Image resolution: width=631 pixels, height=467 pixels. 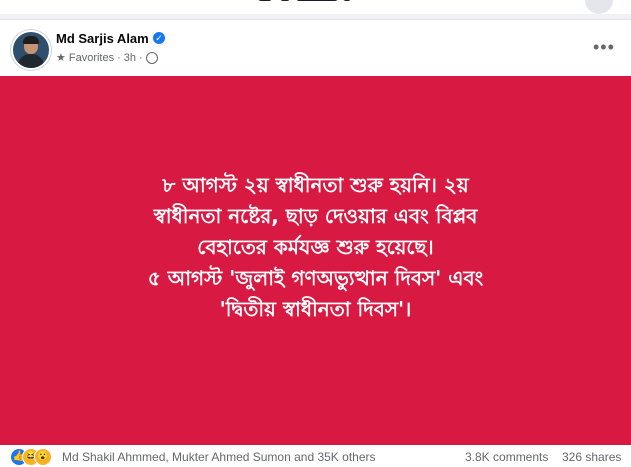 I want to click on avatar, so click(x=31, y=50).